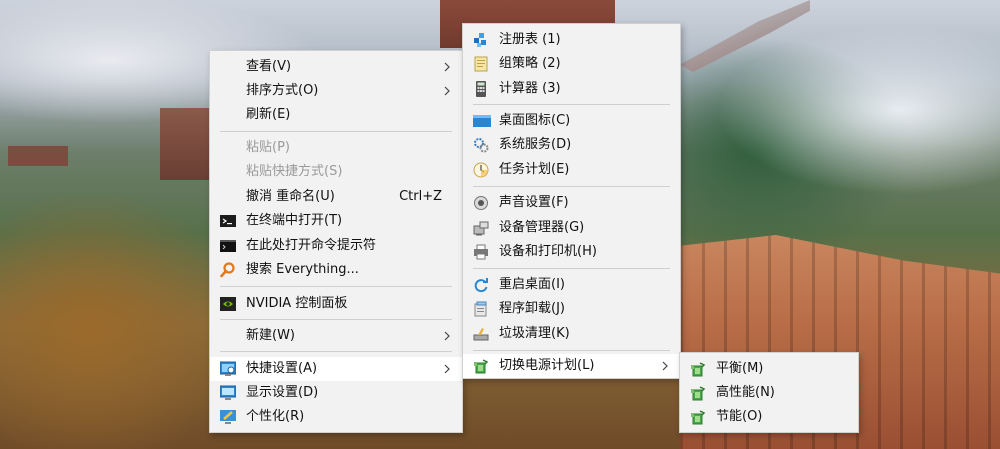  Describe the element at coordinates (571, 64) in the screenshot. I see `menu-item-group-policy: 组策略 (2)` at that location.